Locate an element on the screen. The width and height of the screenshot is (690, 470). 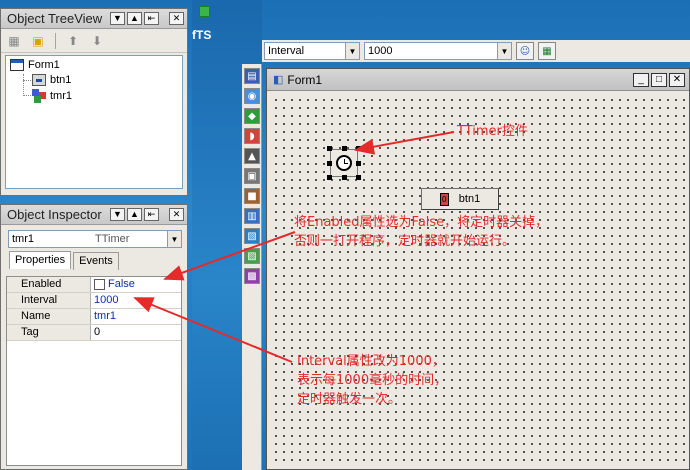
form-titlebar: ◧ Form1 _ □ ✕ is located at coordinates (478, 80).